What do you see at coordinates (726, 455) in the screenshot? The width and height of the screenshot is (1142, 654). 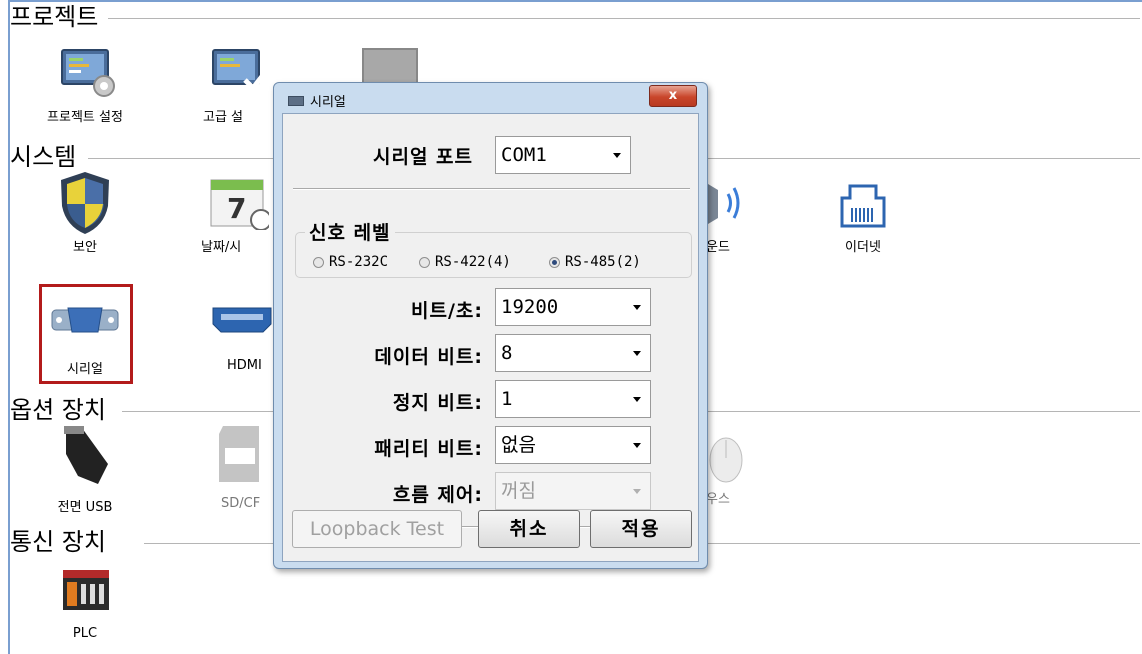 I see `mouse-icon` at bounding box center [726, 455].